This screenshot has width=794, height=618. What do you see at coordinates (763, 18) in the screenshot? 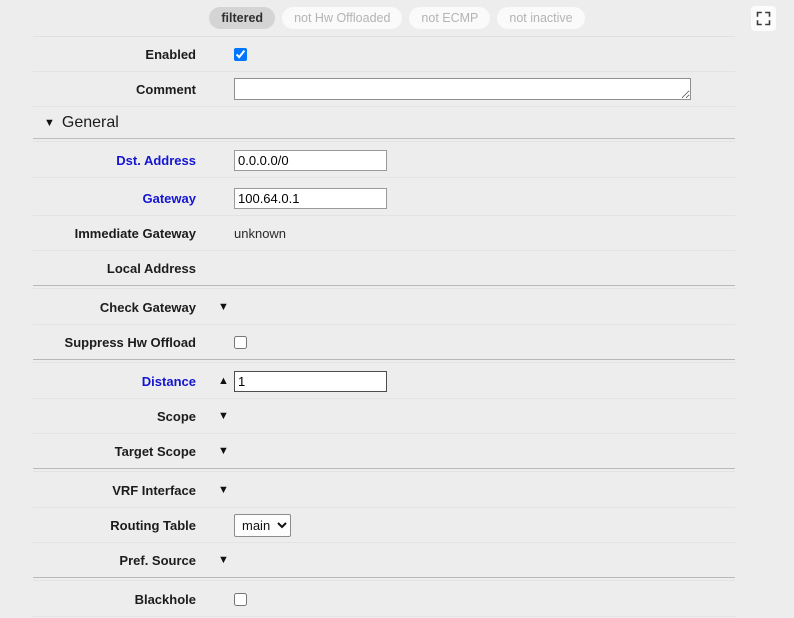
I see `fullscreen-icon` at bounding box center [763, 18].